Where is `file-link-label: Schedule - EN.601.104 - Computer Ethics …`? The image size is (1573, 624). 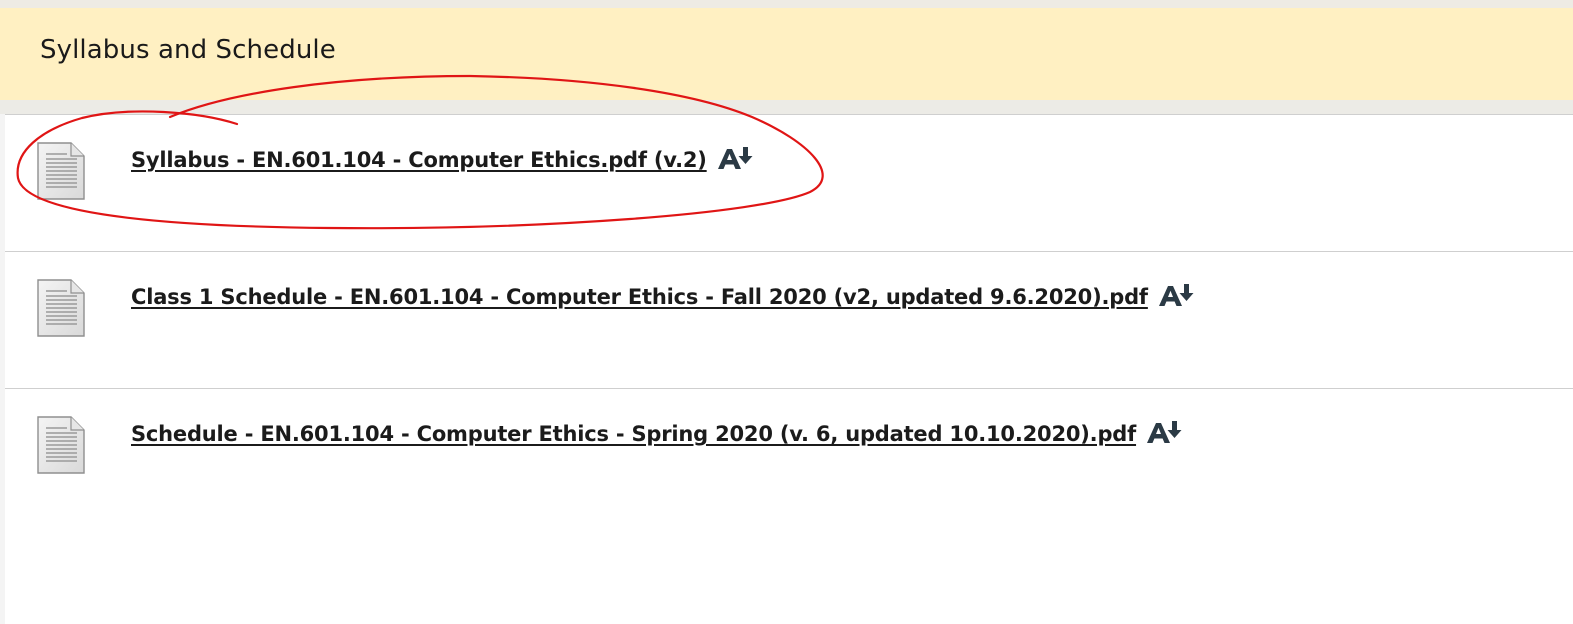
file-link-label: Schedule - EN.601.104 - Computer Ethics … is located at coordinates (634, 434).